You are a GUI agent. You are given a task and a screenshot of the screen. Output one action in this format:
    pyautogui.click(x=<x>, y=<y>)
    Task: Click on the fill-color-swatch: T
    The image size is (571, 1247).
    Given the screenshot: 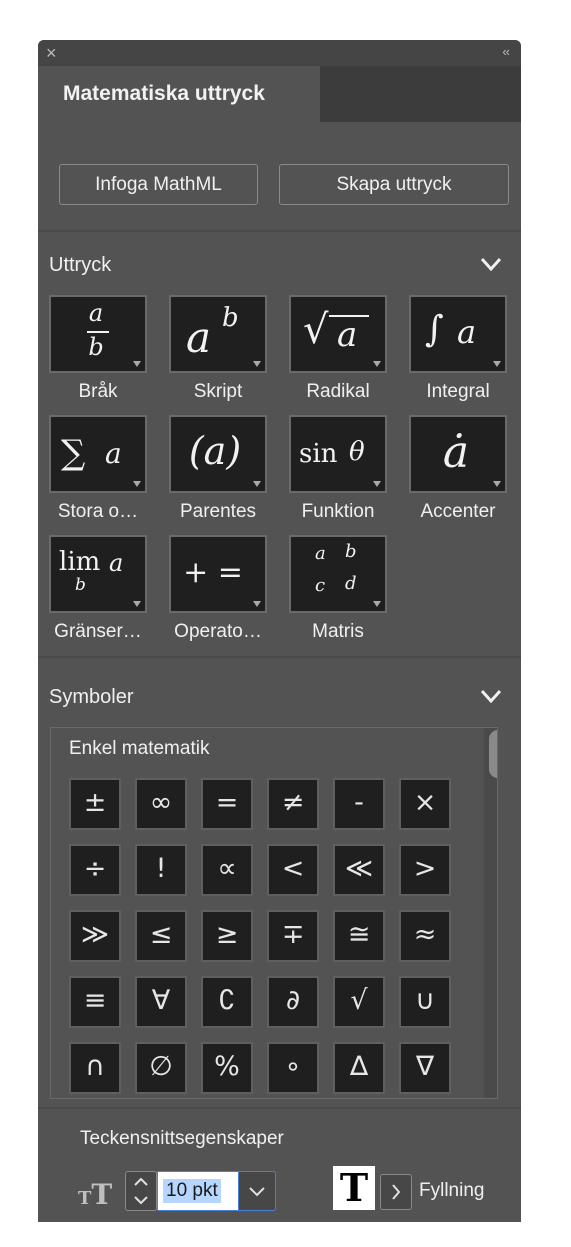 What is the action you would take?
    pyautogui.click(x=354, y=1188)
    